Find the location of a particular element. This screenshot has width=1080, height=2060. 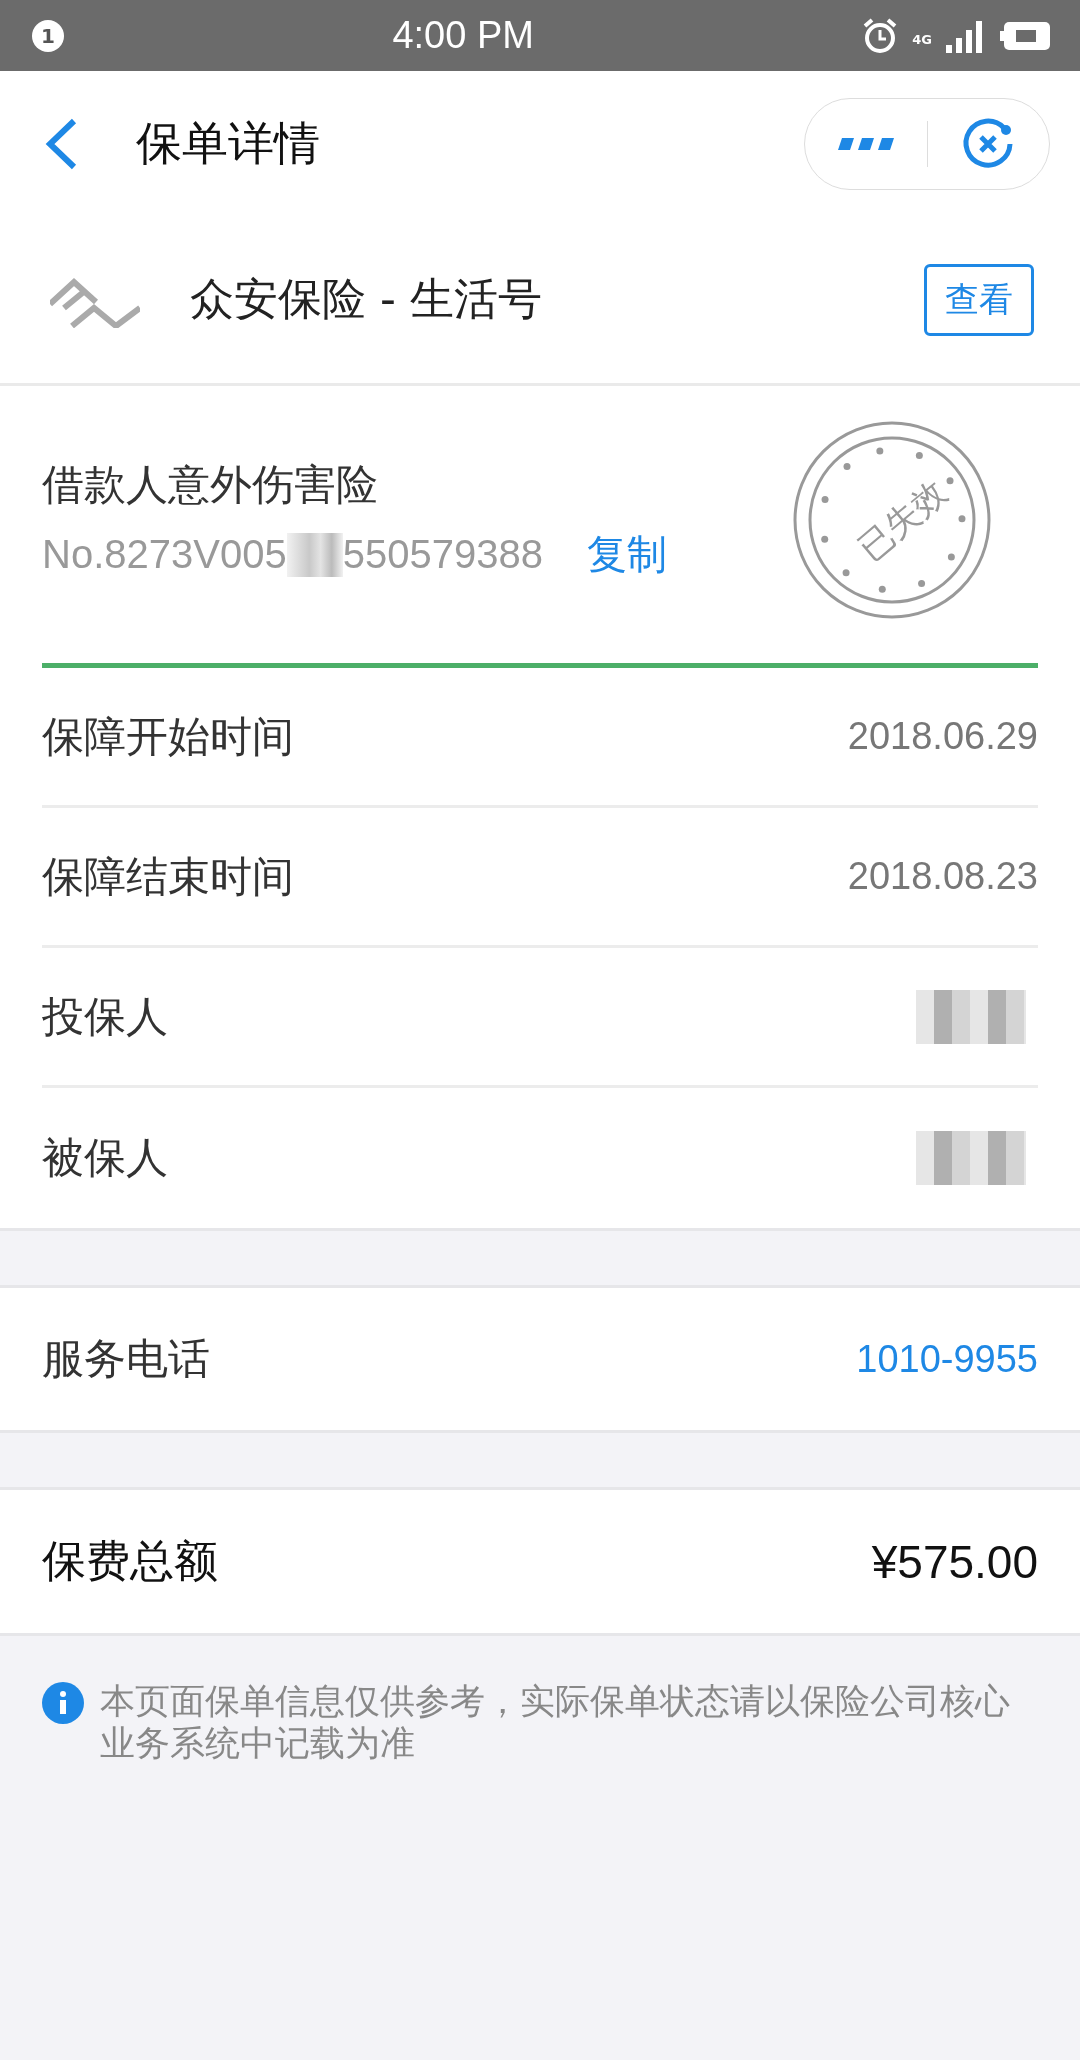

battery-icon is located at coordinates (1025, 35).